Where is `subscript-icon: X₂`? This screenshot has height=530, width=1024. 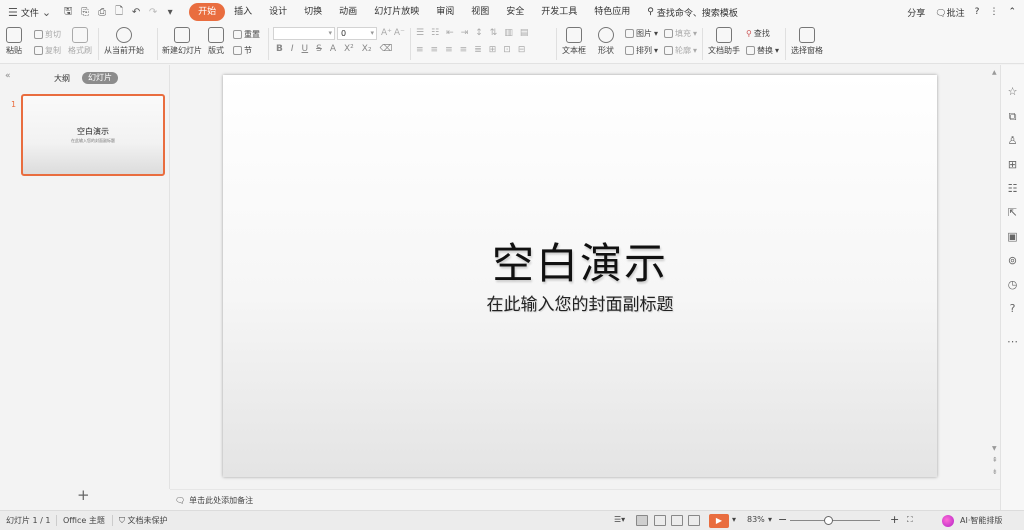 subscript-icon: X₂ is located at coordinates (367, 49).